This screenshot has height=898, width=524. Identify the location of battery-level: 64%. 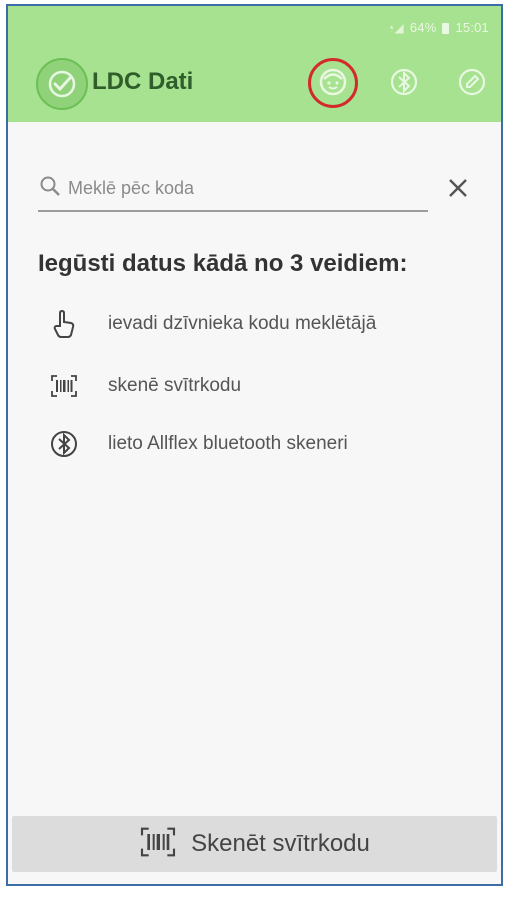
(423, 27).